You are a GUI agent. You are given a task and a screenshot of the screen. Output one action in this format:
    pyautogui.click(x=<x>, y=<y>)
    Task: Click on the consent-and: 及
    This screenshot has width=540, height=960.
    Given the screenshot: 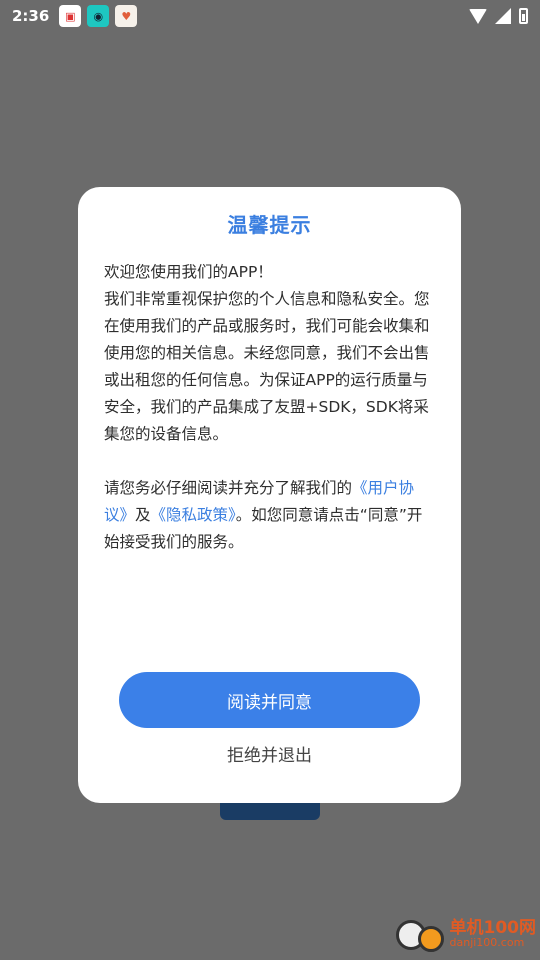 What is the action you would take?
    pyautogui.click(x=143, y=515)
    